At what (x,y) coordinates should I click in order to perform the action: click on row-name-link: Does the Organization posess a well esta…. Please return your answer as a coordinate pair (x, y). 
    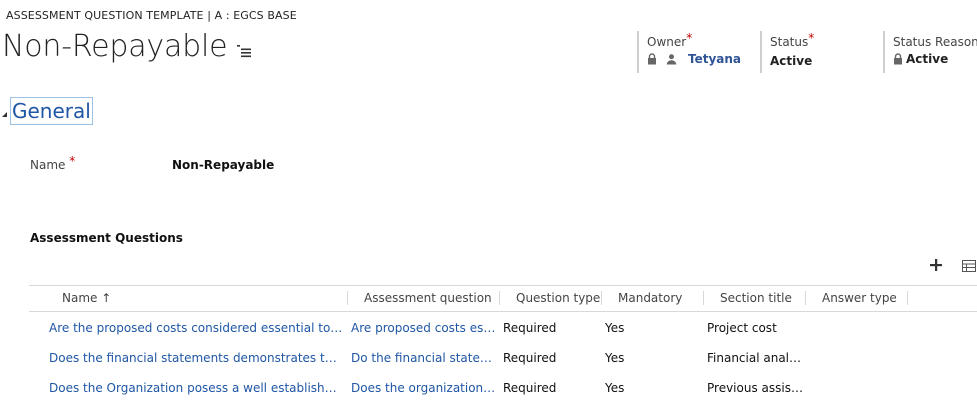
    Looking at the image, I should click on (196, 388).